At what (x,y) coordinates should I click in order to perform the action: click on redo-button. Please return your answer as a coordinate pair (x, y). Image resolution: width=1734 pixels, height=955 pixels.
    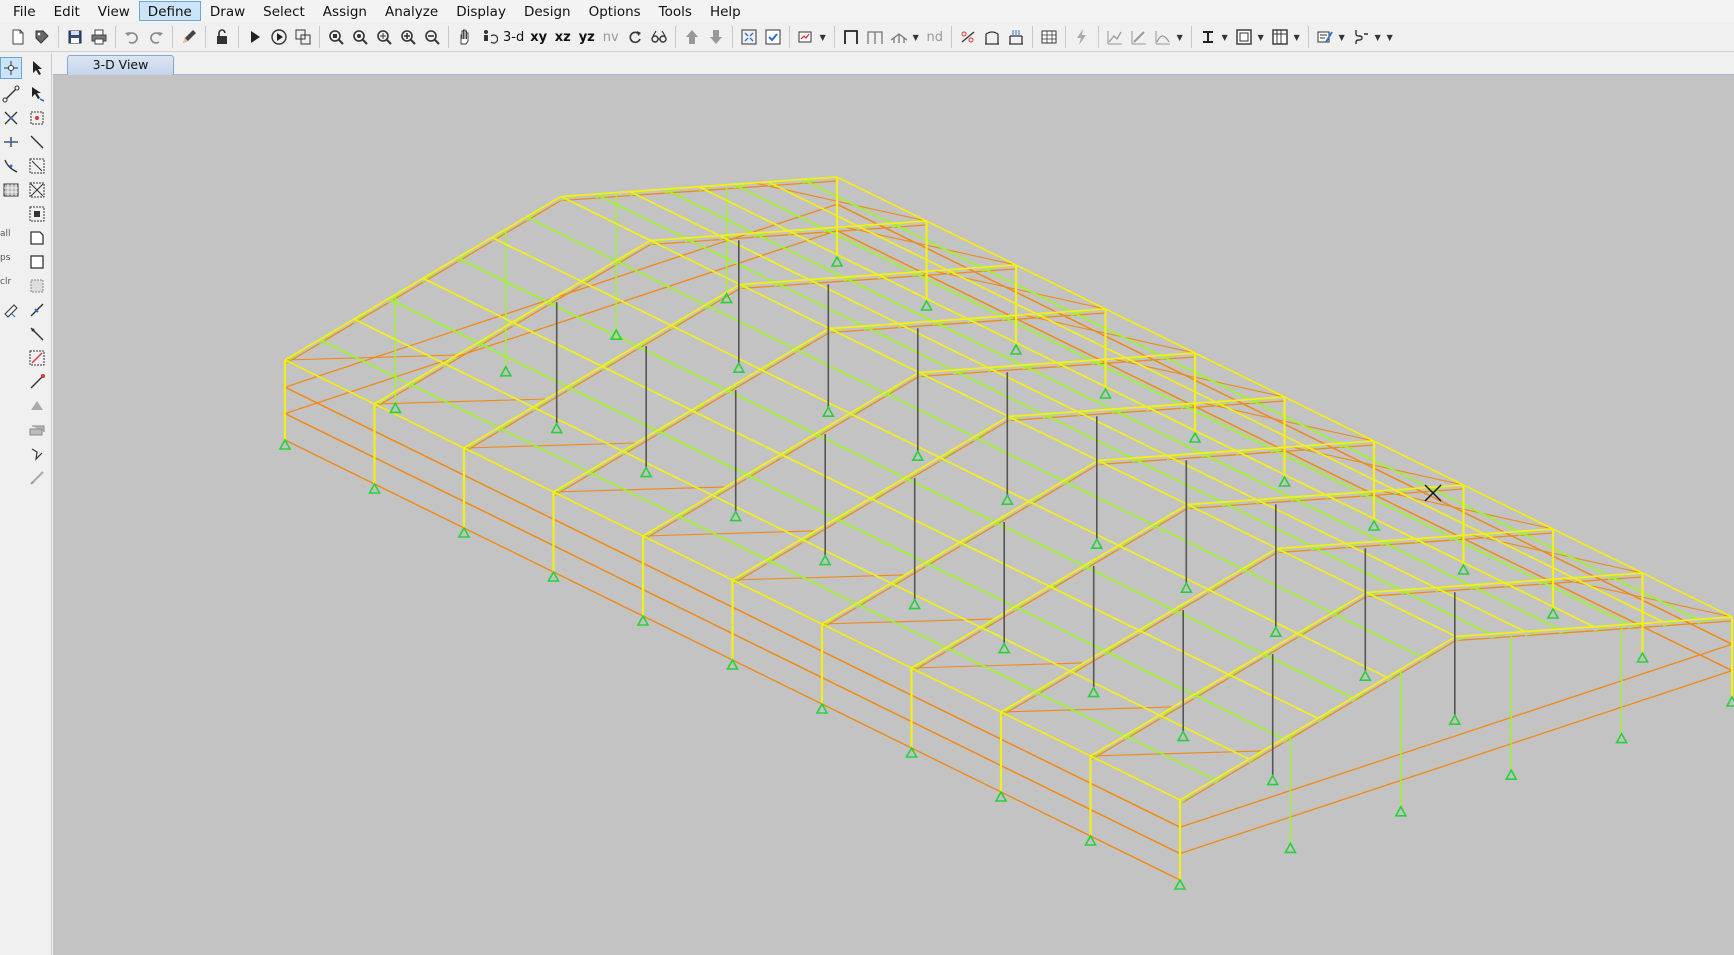
    Looking at the image, I should click on (155, 37).